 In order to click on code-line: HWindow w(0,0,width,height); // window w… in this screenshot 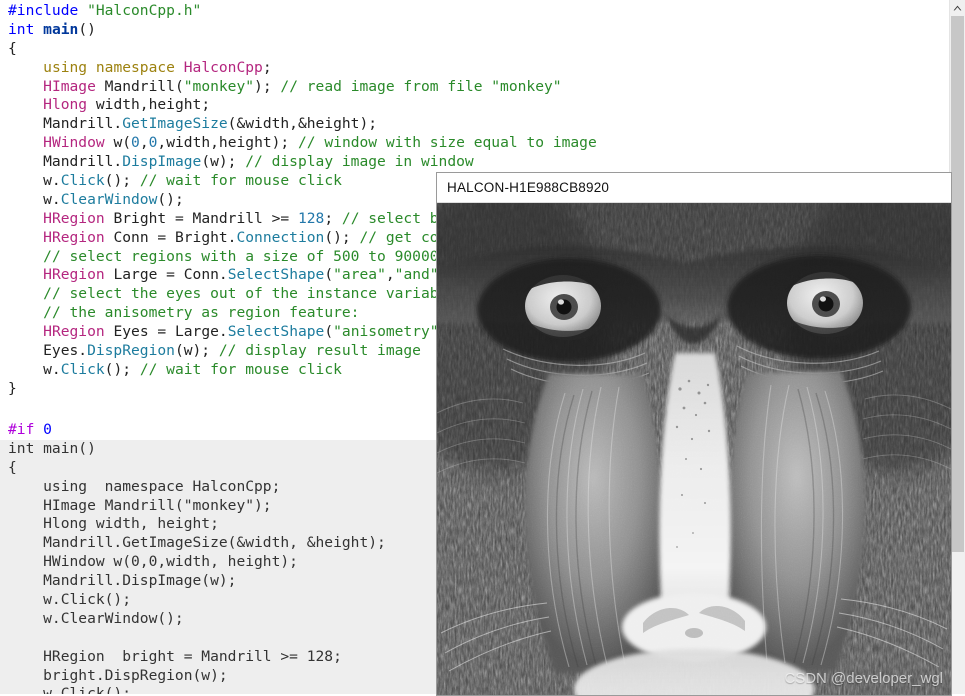, I will do `click(475, 143)`.